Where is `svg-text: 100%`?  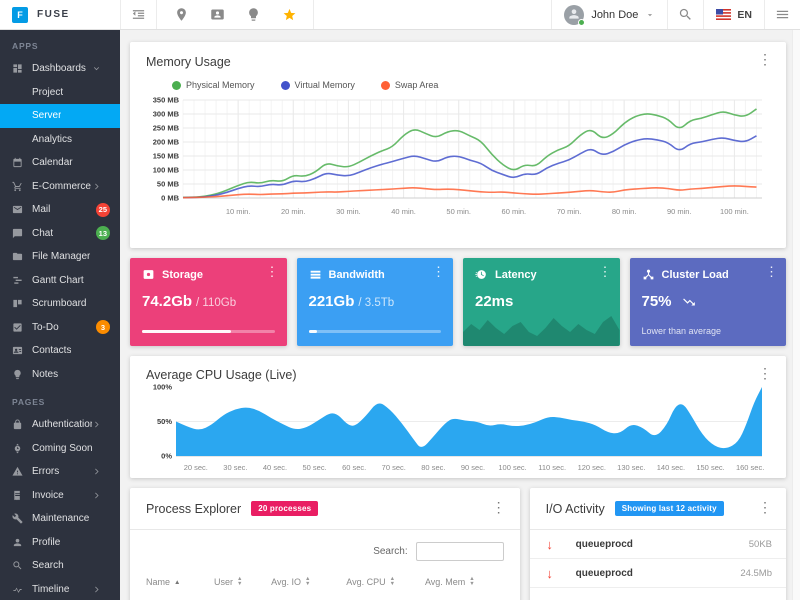
svg-text: 100% is located at coordinates (163, 387).